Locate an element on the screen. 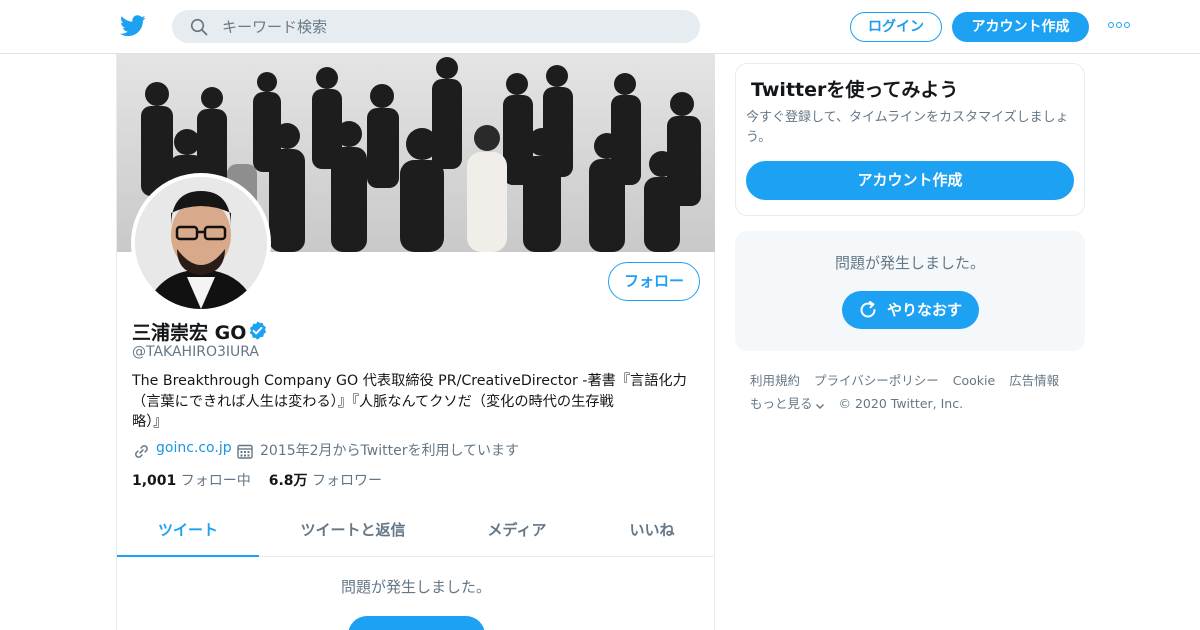 This screenshot has width=1200, height=630. search-icon is located at coordinates (199, 27).